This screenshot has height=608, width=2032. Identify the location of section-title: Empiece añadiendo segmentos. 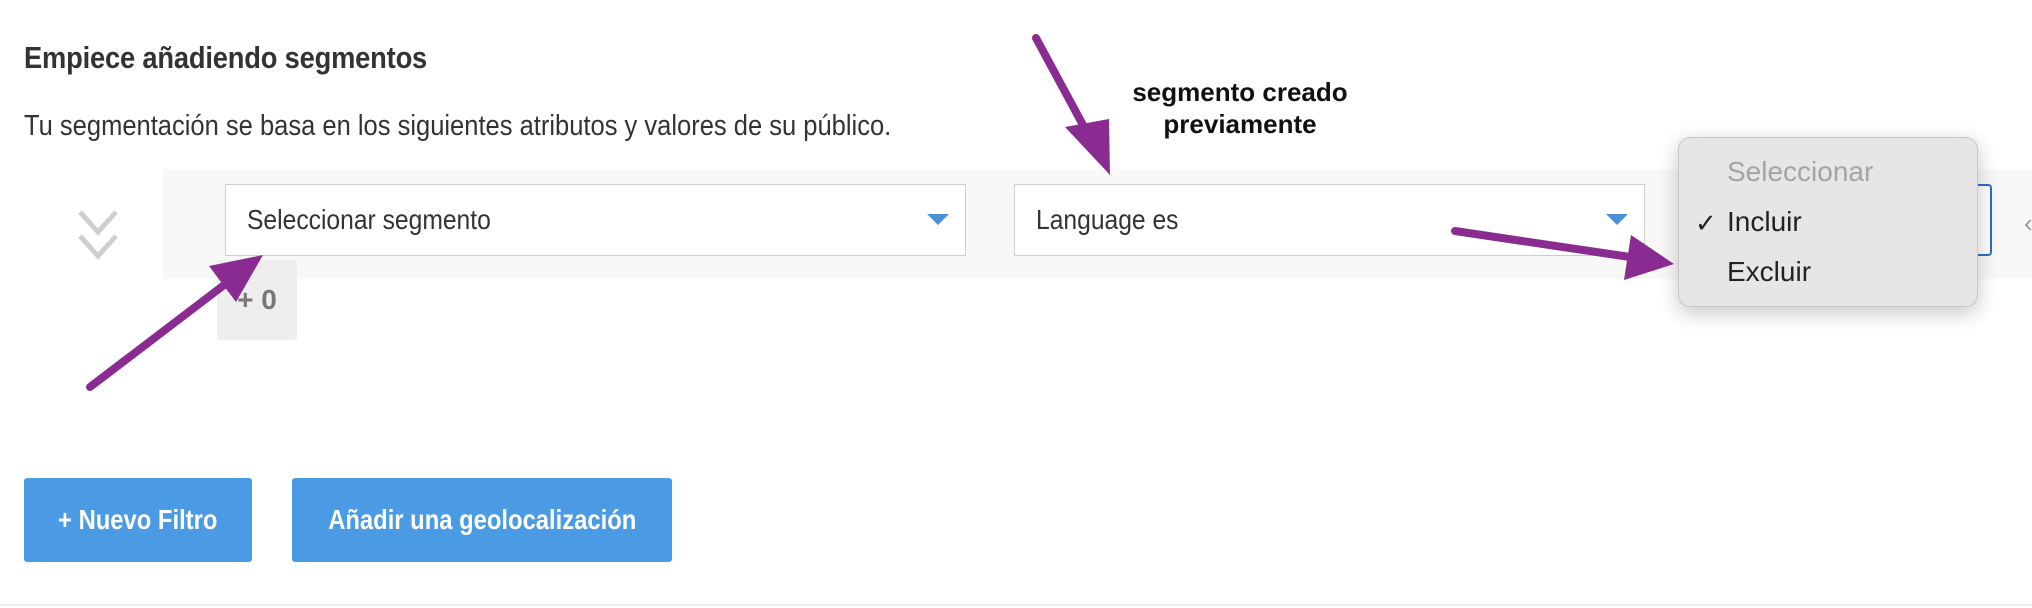
(226, 57).